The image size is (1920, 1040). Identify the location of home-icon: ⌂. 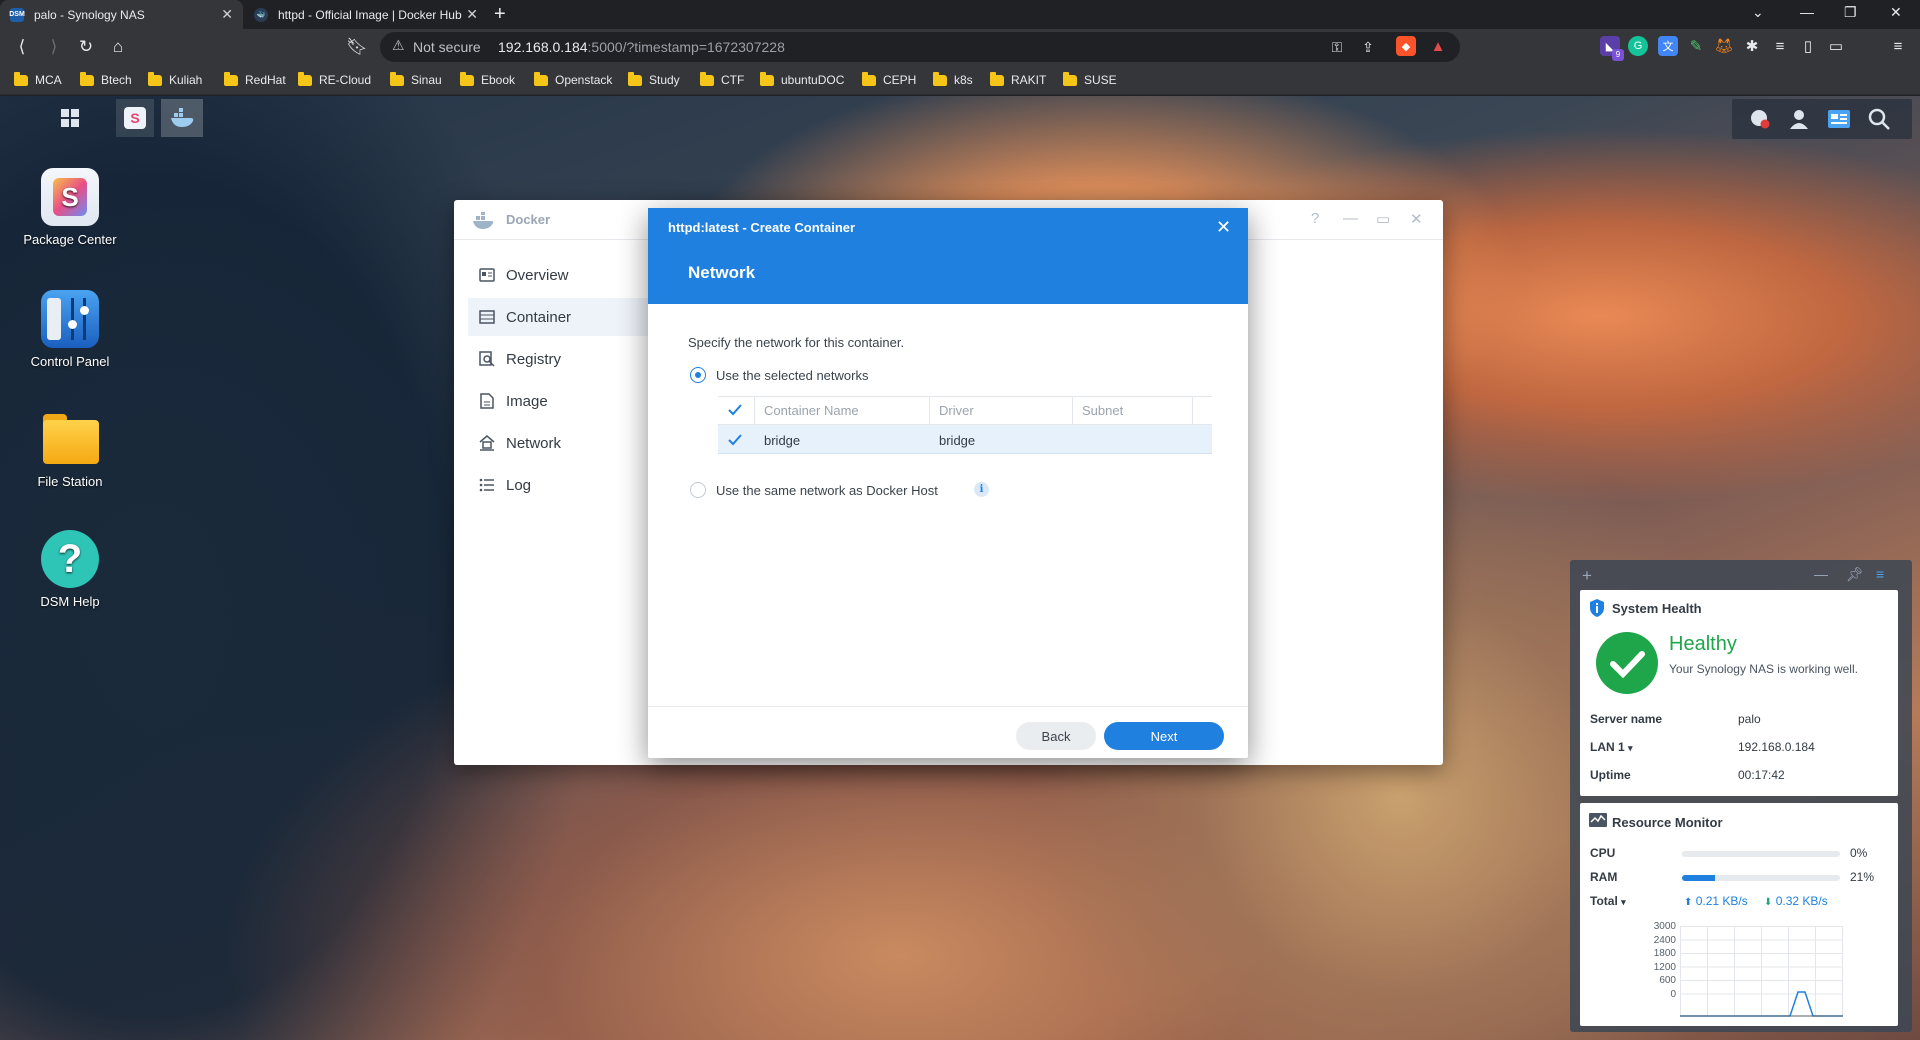
(118, 47).